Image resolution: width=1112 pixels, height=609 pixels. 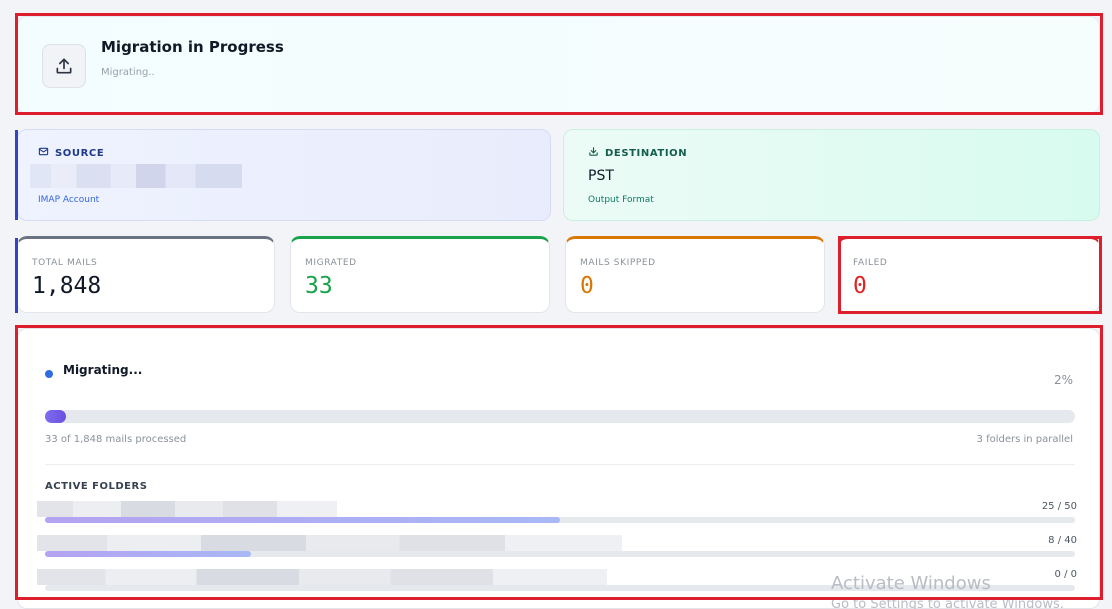 What do you see at coordinates (319, 286) in the screenshot?
I see `stat-value: 33` at bounding box center [319, 286].